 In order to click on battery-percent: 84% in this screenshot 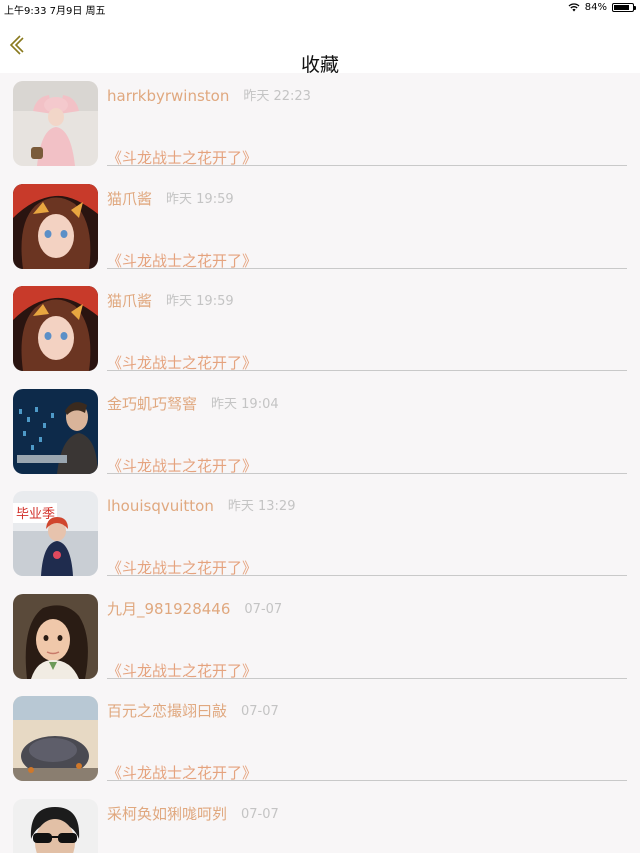, I will do `click(595, 7)`.